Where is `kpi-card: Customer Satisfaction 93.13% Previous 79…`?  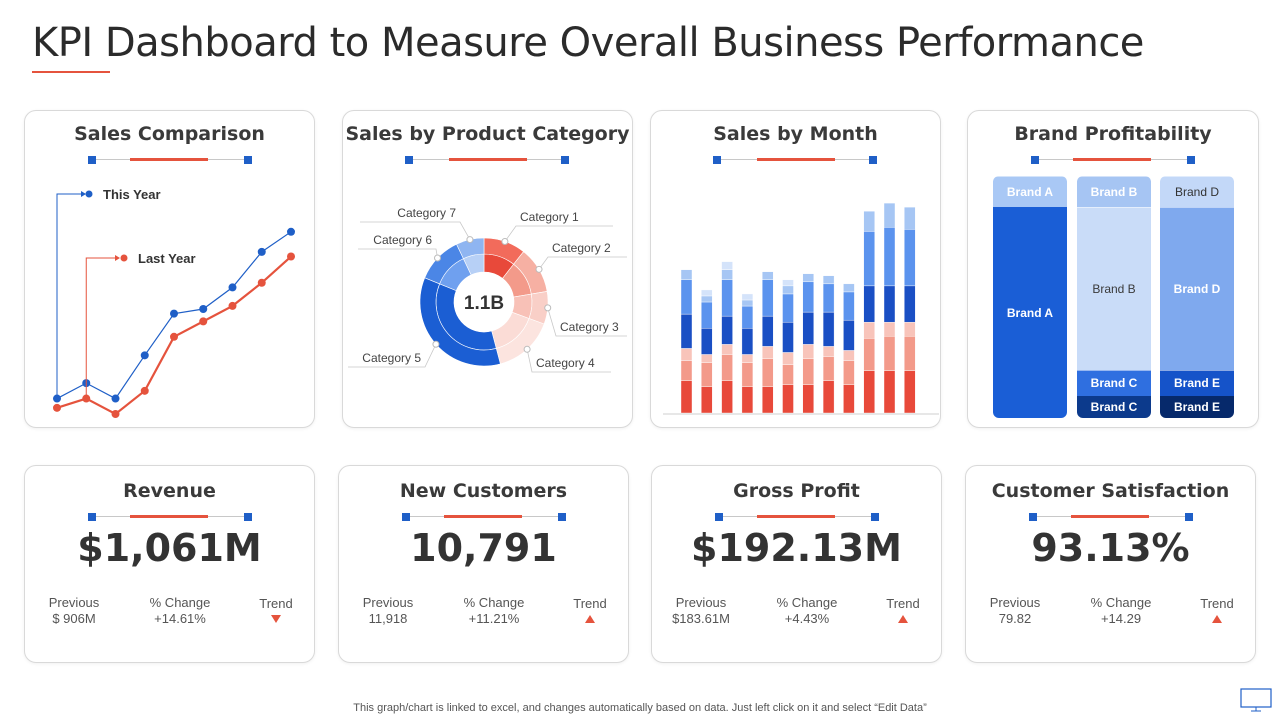 kpi-card: Customer Satisfaction 93.13% Previous 79… is located at coordinates (1110, 564).